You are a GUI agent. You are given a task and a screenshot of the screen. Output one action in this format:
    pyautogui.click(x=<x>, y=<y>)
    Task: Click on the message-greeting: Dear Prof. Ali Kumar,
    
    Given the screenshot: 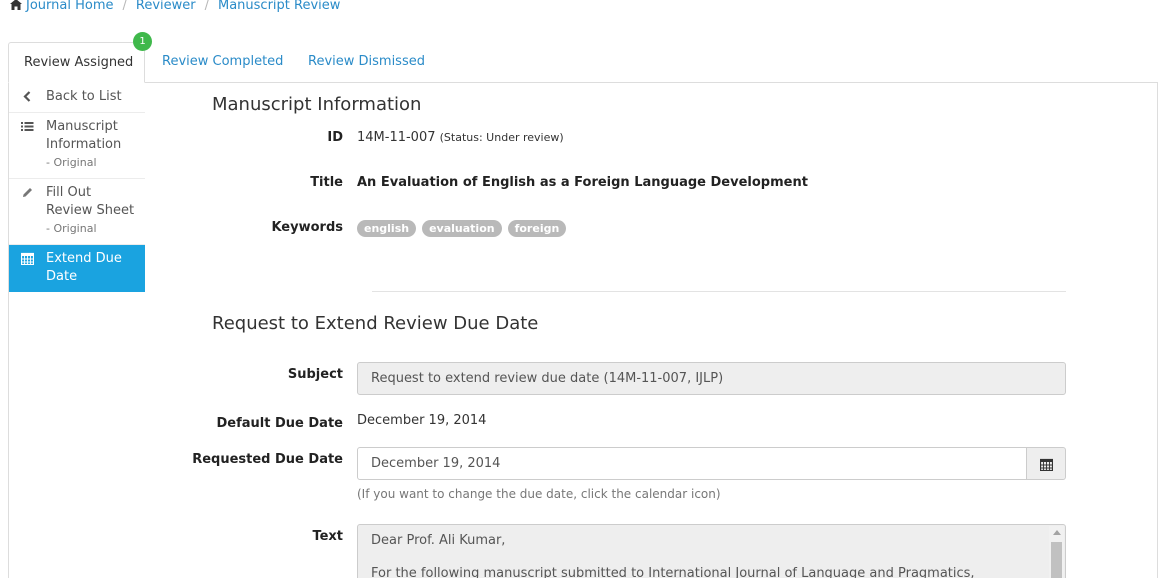 What is the action you would take?
    pyautogui.click(x=438, y=540)
    